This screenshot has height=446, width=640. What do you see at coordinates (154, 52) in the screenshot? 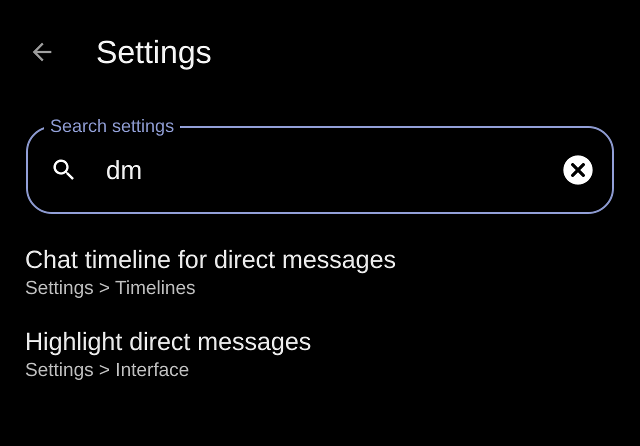
I see `page-title: Settings` at bounding box center [154, 52].